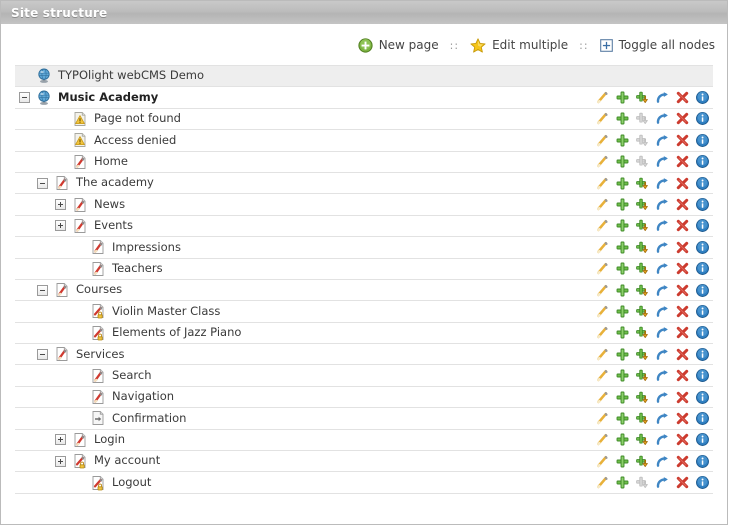 The image size is (730, 527). I want to click on tree-row: TYPOlight webCMS Demo, so click(364, 77).